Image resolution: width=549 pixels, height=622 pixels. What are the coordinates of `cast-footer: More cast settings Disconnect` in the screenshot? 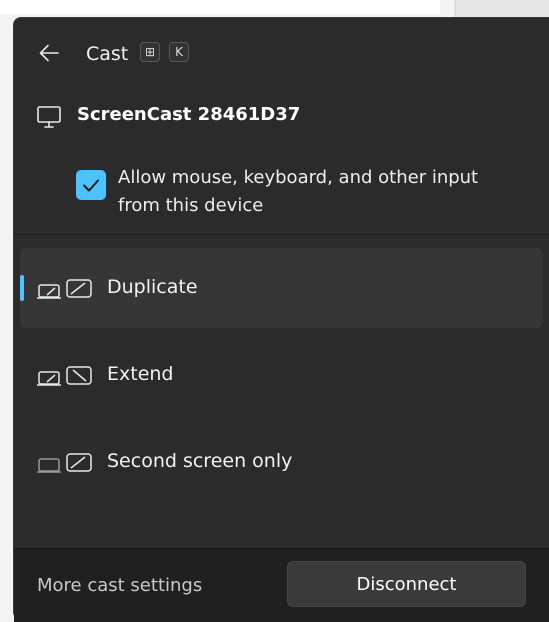 It's located at (281, 585).